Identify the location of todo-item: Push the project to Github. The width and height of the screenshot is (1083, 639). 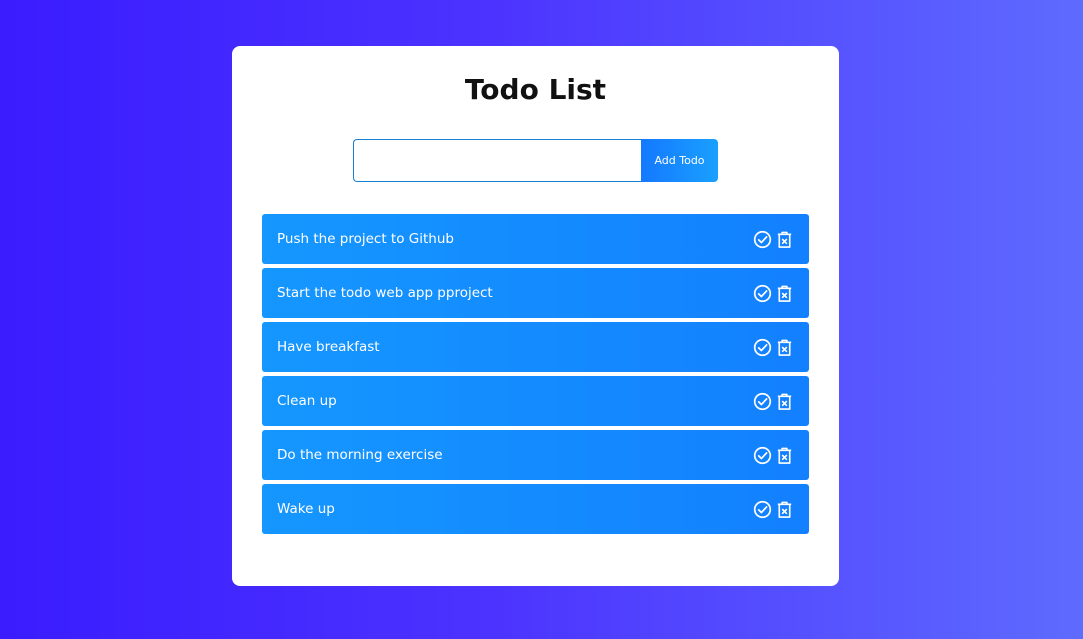
(535, 239).